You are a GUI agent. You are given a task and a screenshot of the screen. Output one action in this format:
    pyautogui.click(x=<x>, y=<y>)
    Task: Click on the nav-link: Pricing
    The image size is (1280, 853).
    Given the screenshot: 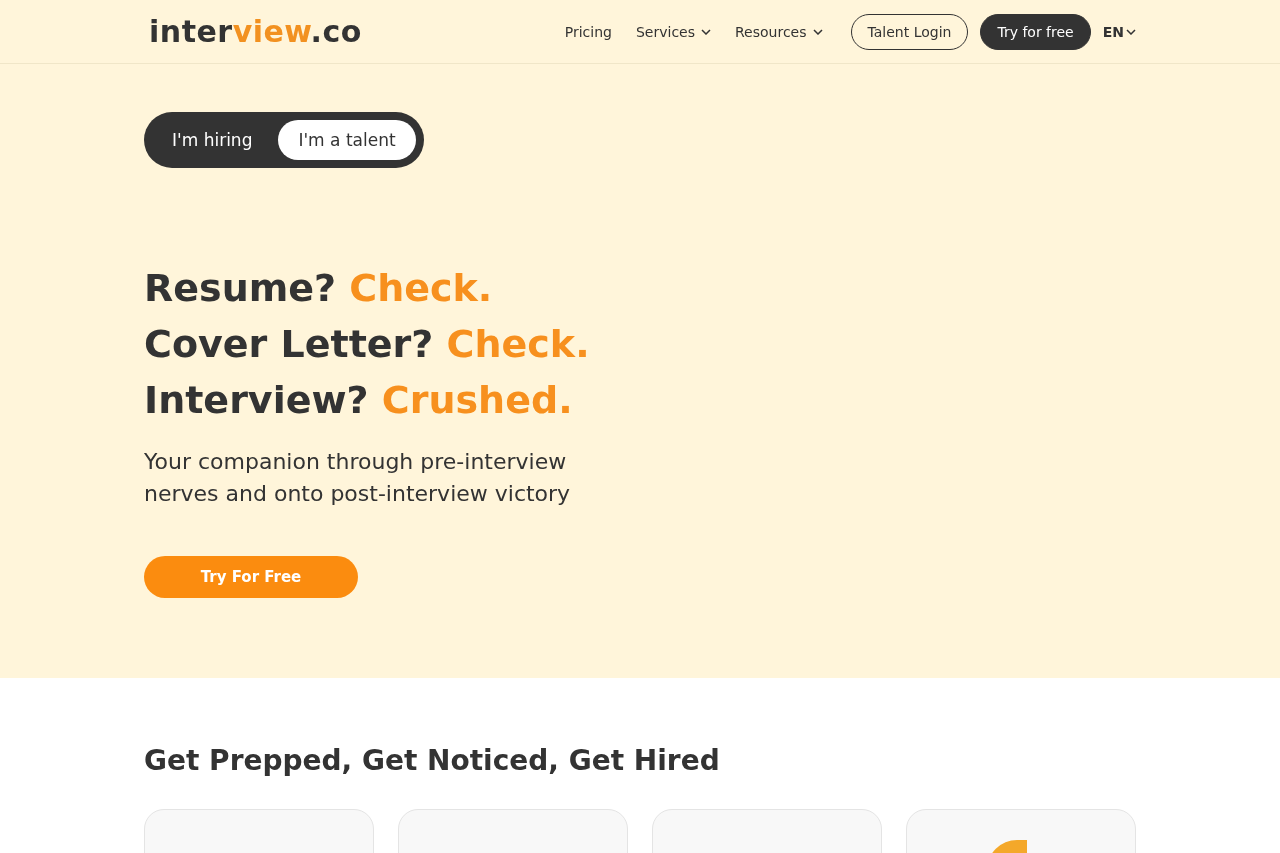 What is the action you would take?
    pyautogui.click(x=588, y=31)
    